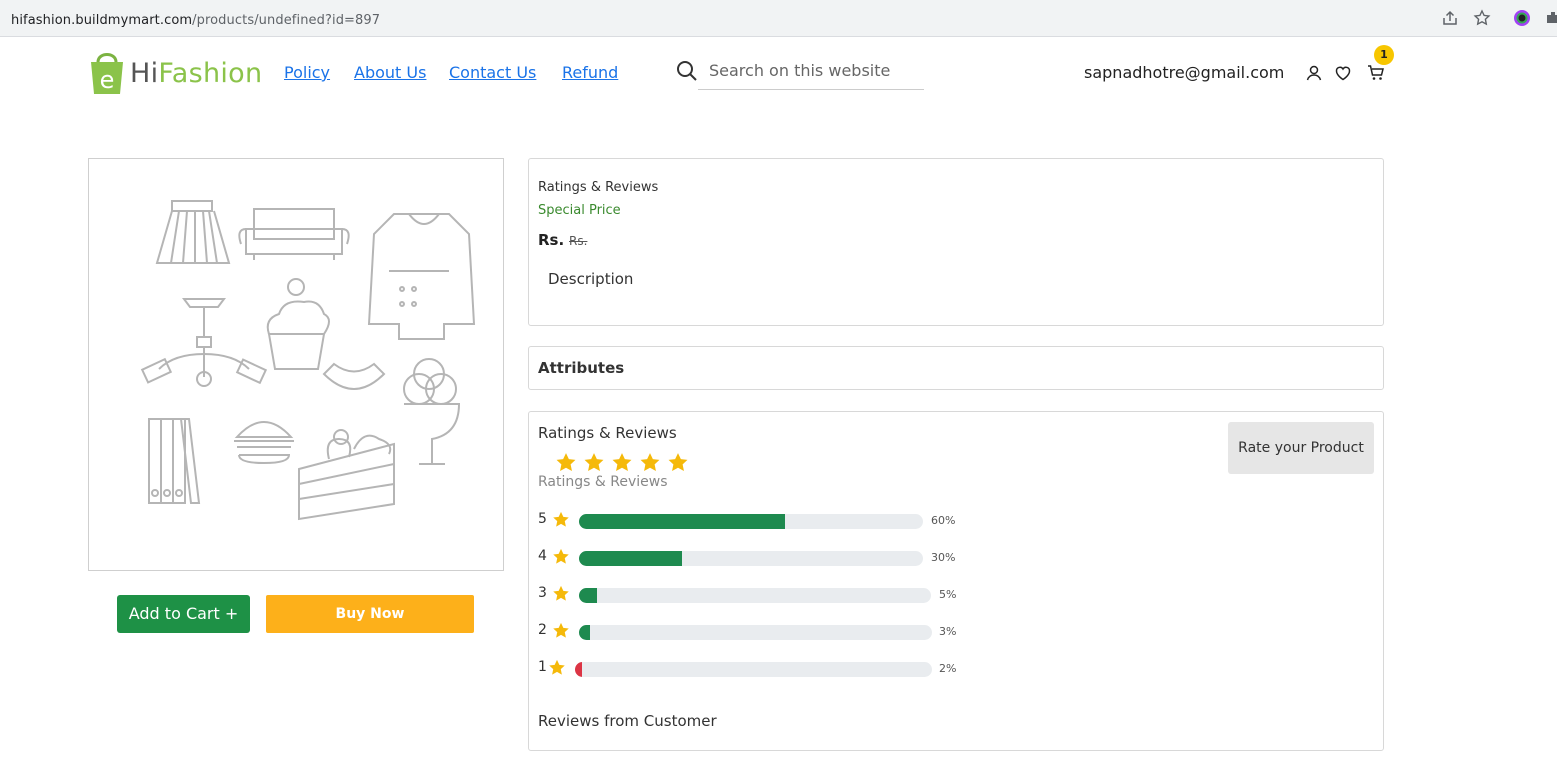 This screenshot has width=1557, height=772. What do you see at coordinates (1184, 72) in the screenshot?
I see `user-email: sapnadhotre@gmail.com` at bounding box center [1184, 72].